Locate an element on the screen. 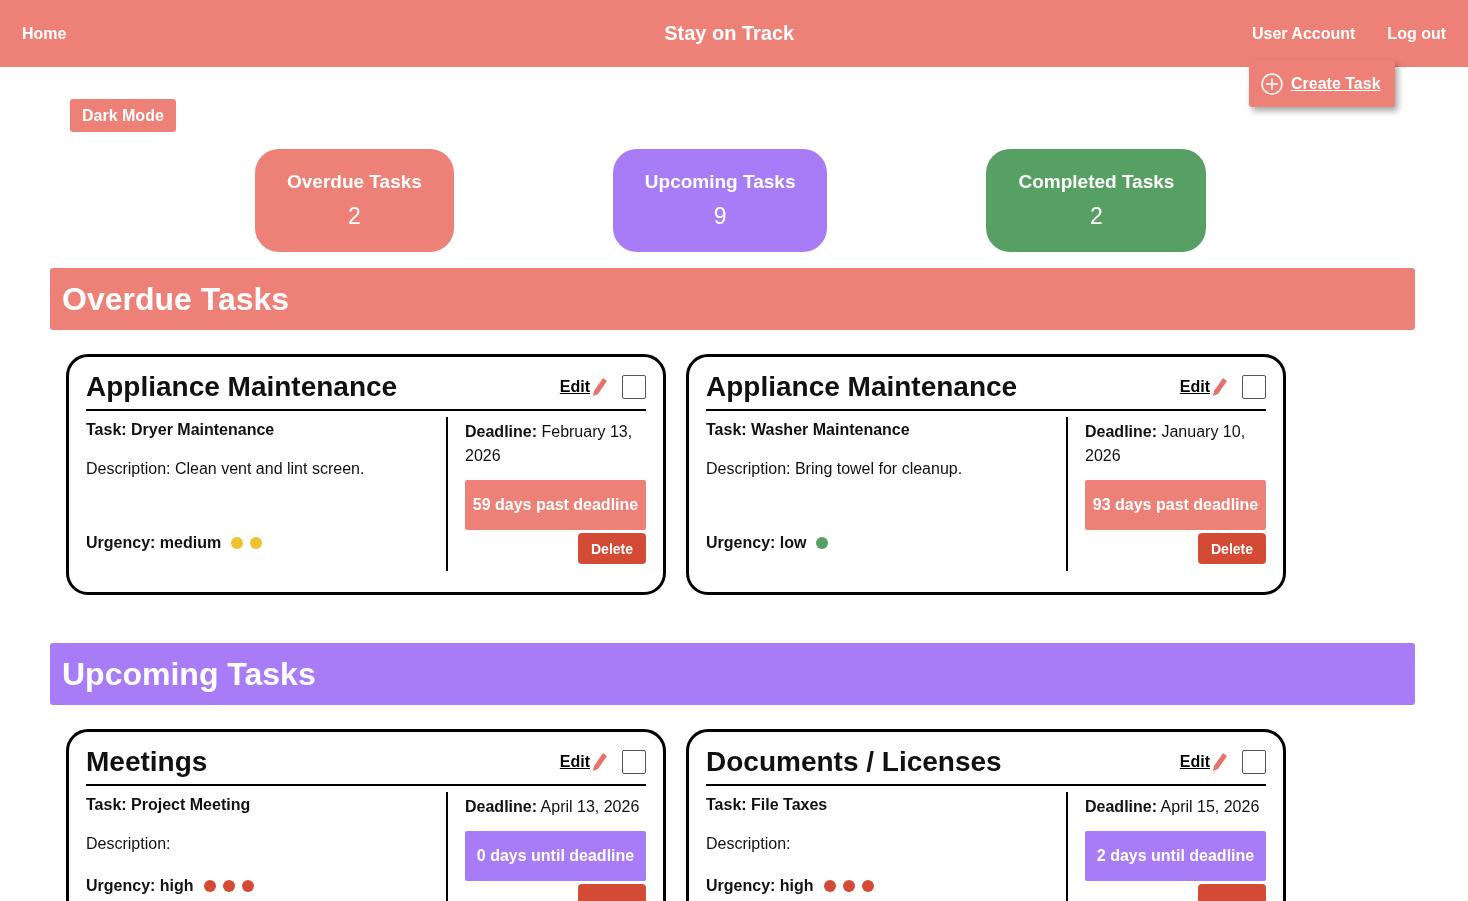 This screenshot has height=901, width=1468. deadline-text: Deadline: April 15, 2026 is located at coordinates (1173, 807).